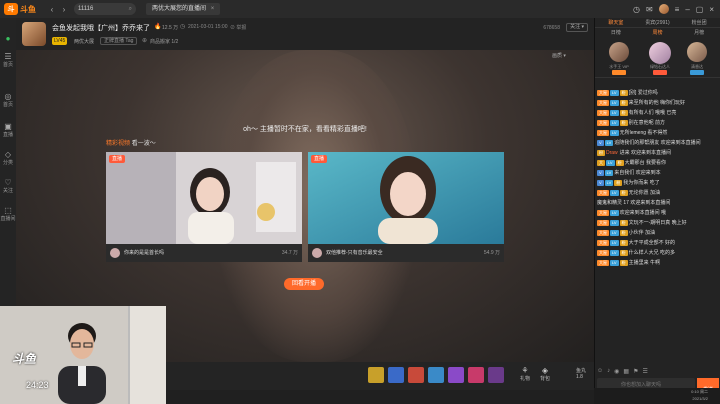 This screenshot has width=720, height=404. Describe the element at coordinates (24, 359) in the screenshot. I see `webcam-watermark: 斗鱼` at that location.